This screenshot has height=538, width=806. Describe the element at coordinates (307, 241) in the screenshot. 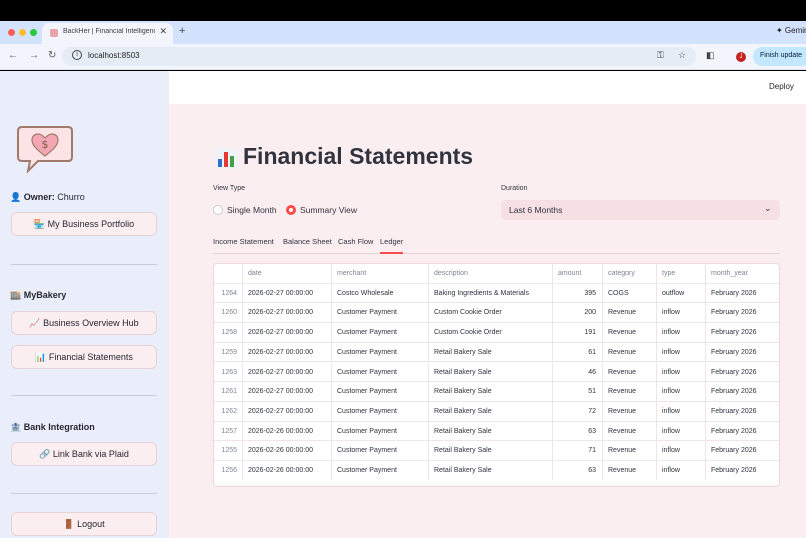

I see `tab-balance-sheet: Balance Sheet` at that location.